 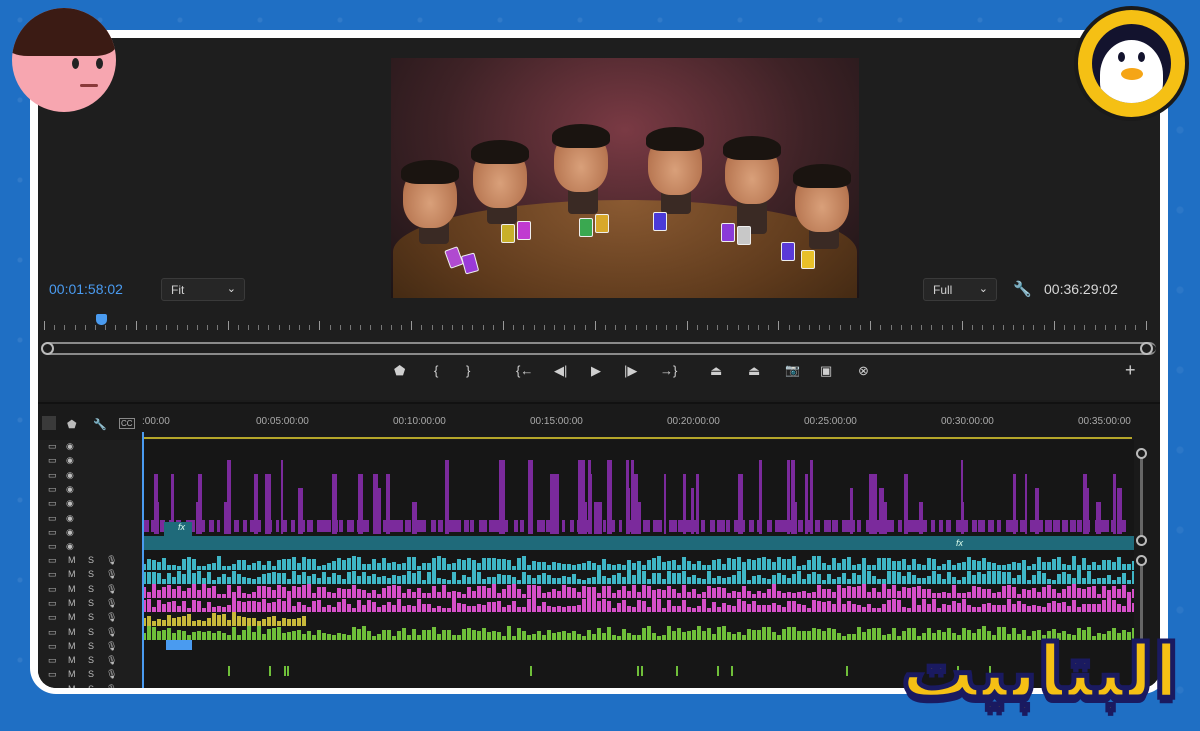 I want to click on mute-button: M, so click(x=72, y=646).